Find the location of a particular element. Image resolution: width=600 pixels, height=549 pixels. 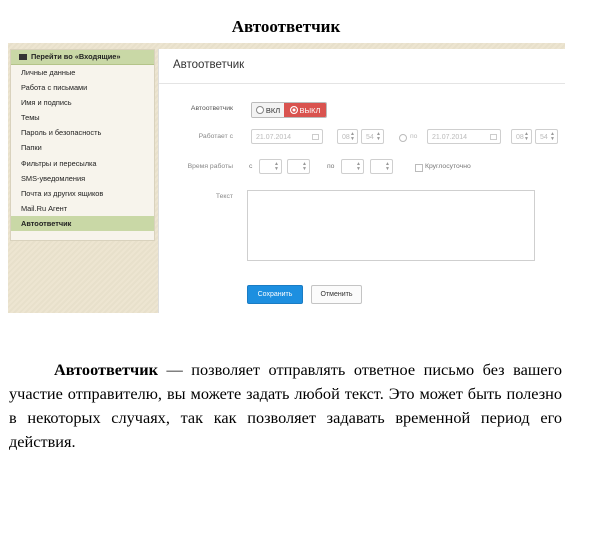

autoreply-text-area is located at coordinates (391, 225).